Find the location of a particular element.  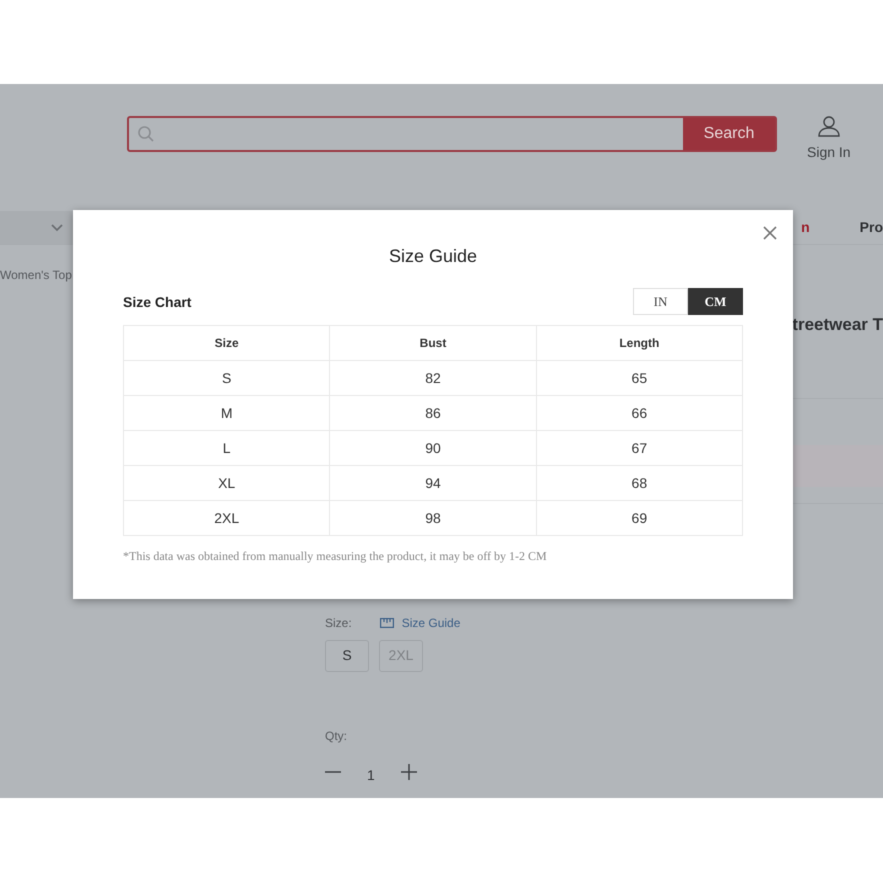

table-cell: 98 is located at coordinates (433, 518).